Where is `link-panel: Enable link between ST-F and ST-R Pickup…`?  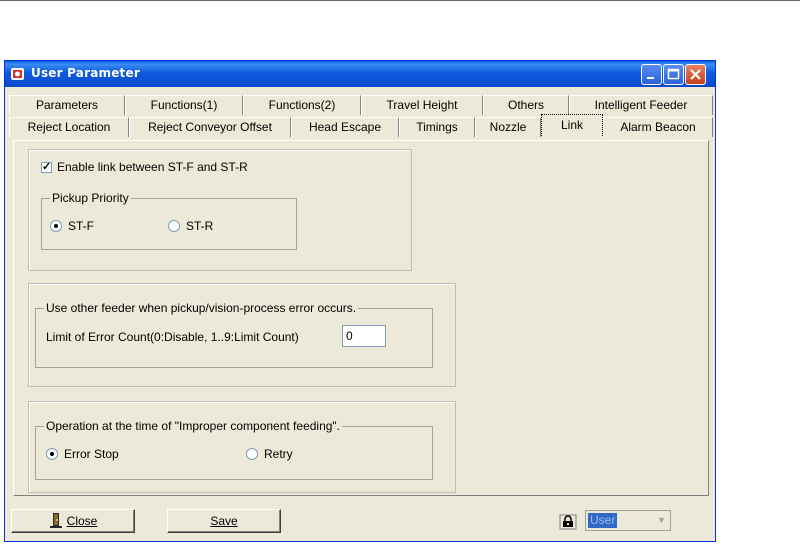
link-panel: Enable link between ST-F and ST-R Pickup… is located at coordinates (220, 210).